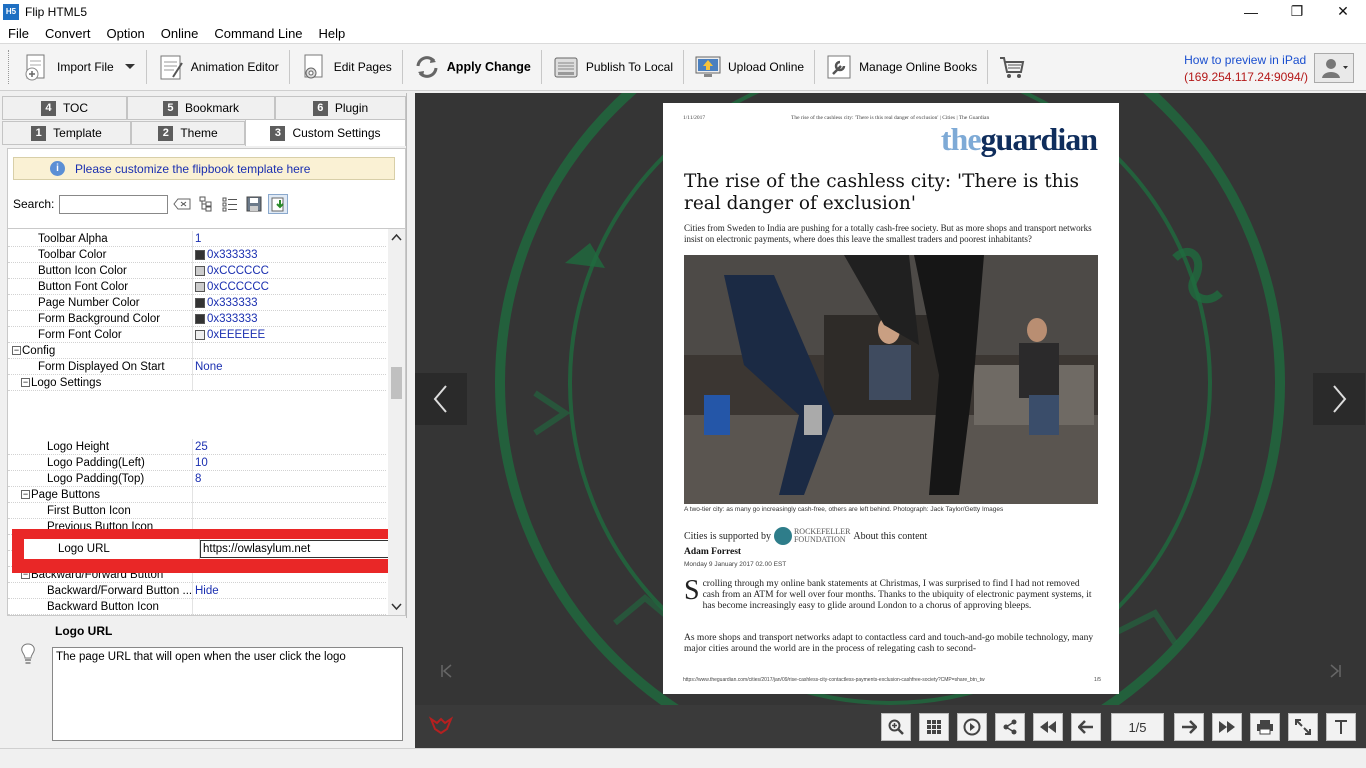  I want to click on last-page-button, so click(1227, 727).